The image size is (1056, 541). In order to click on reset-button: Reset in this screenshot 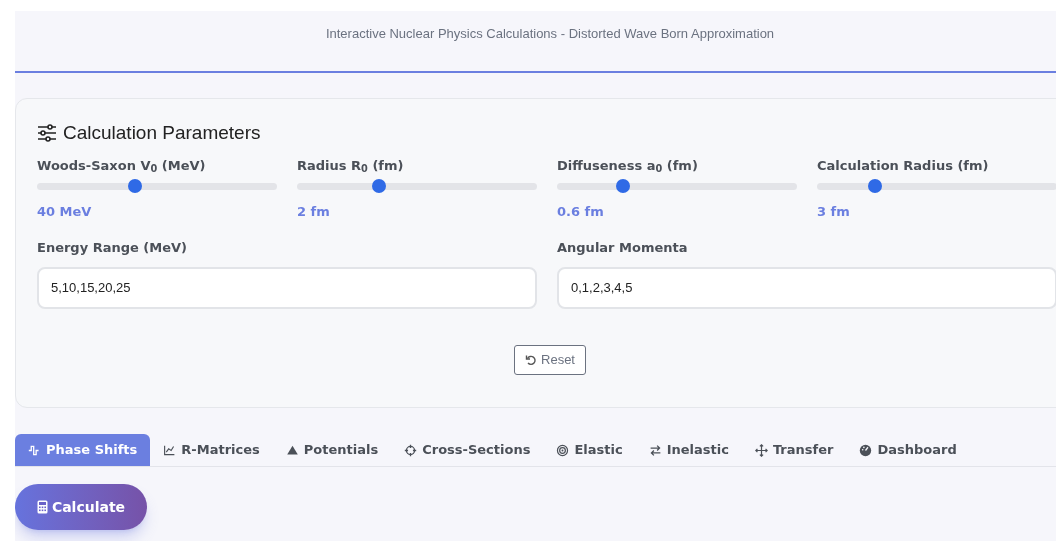, I will do `click(550, 359)`.